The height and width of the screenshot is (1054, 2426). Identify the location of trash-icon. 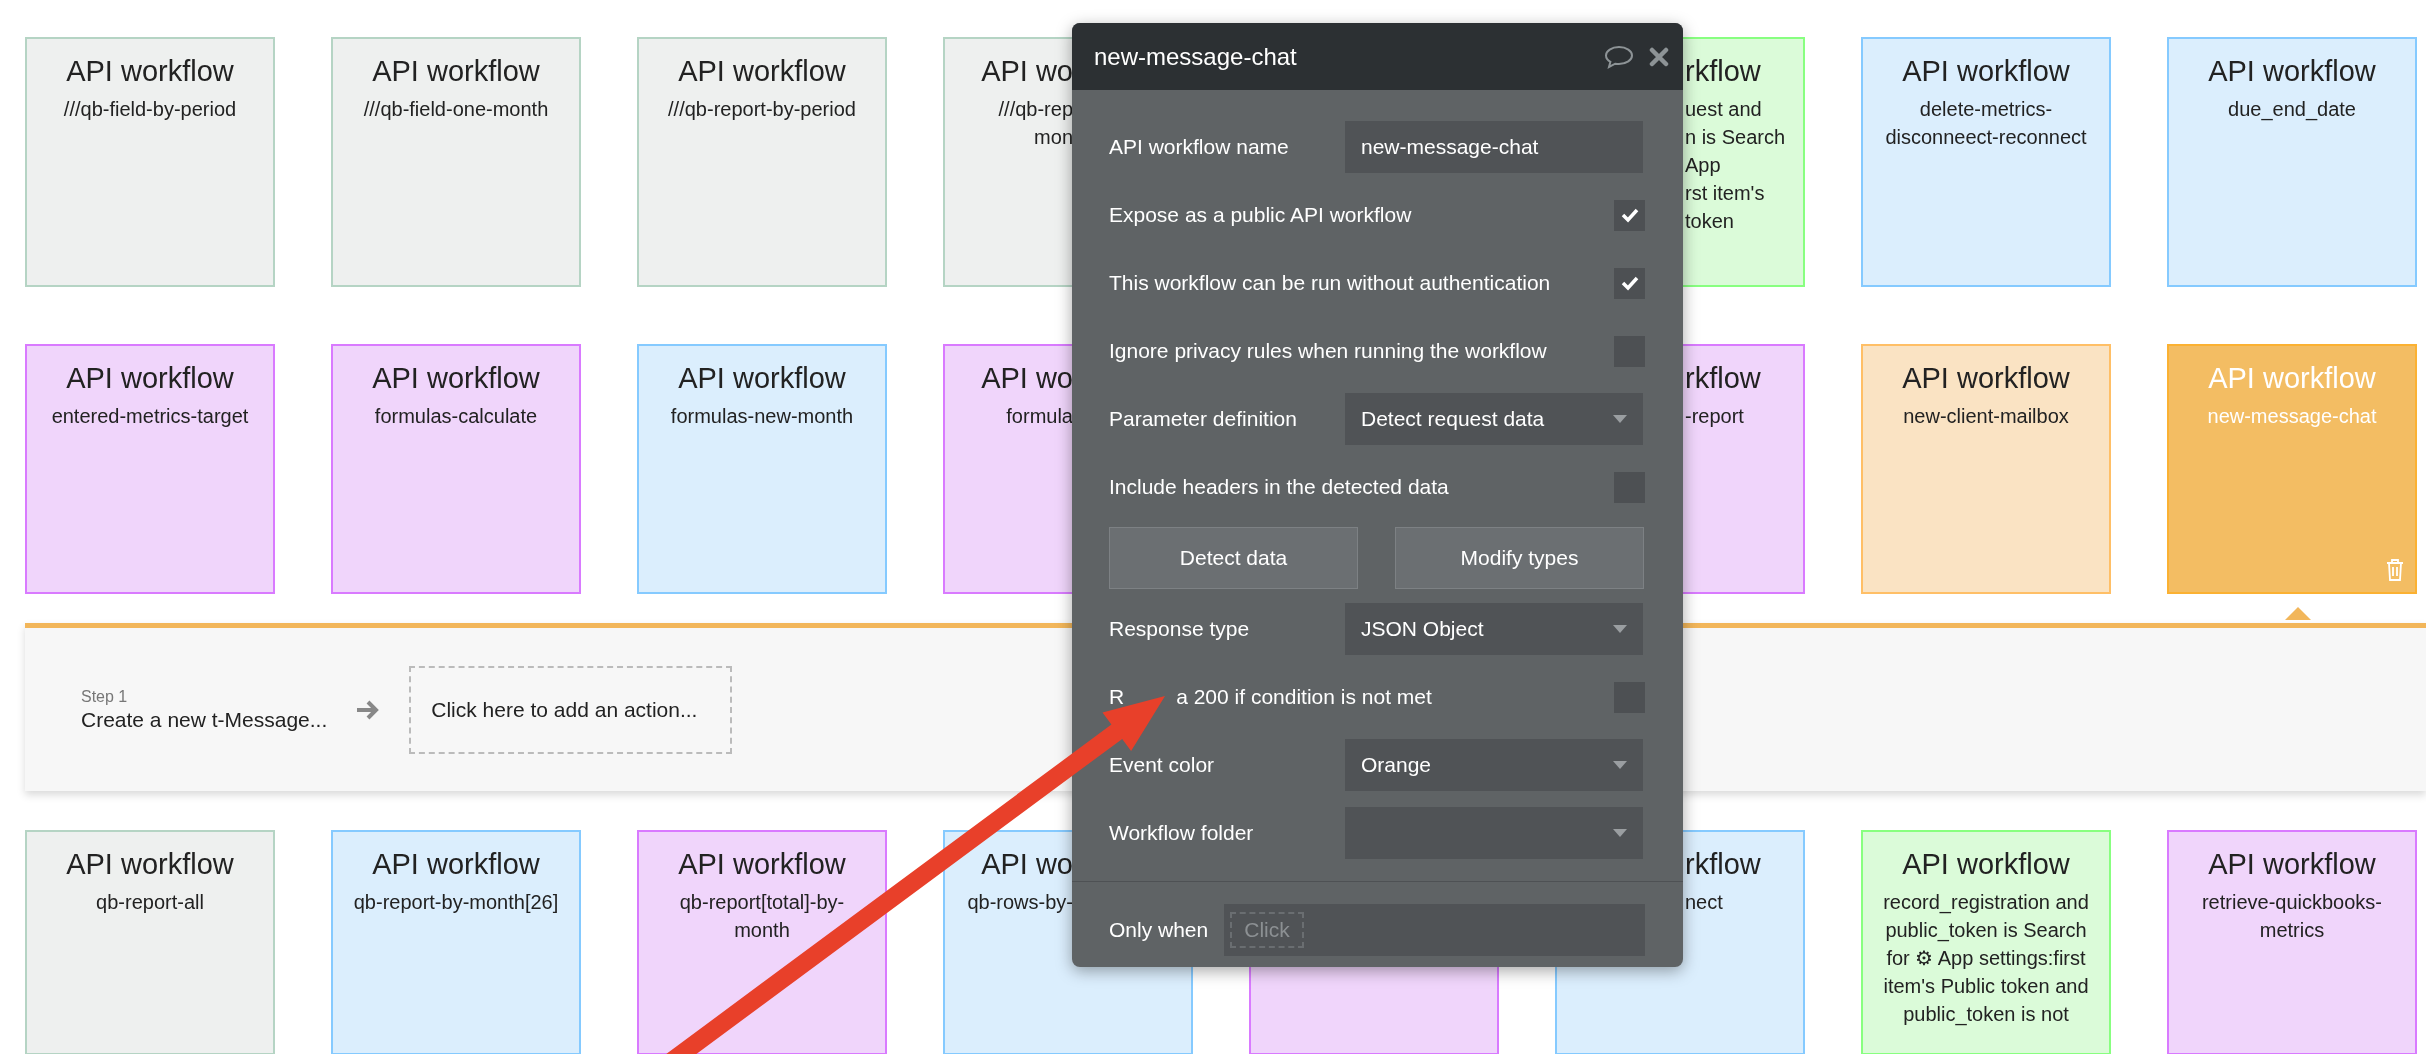
(2395, 570).